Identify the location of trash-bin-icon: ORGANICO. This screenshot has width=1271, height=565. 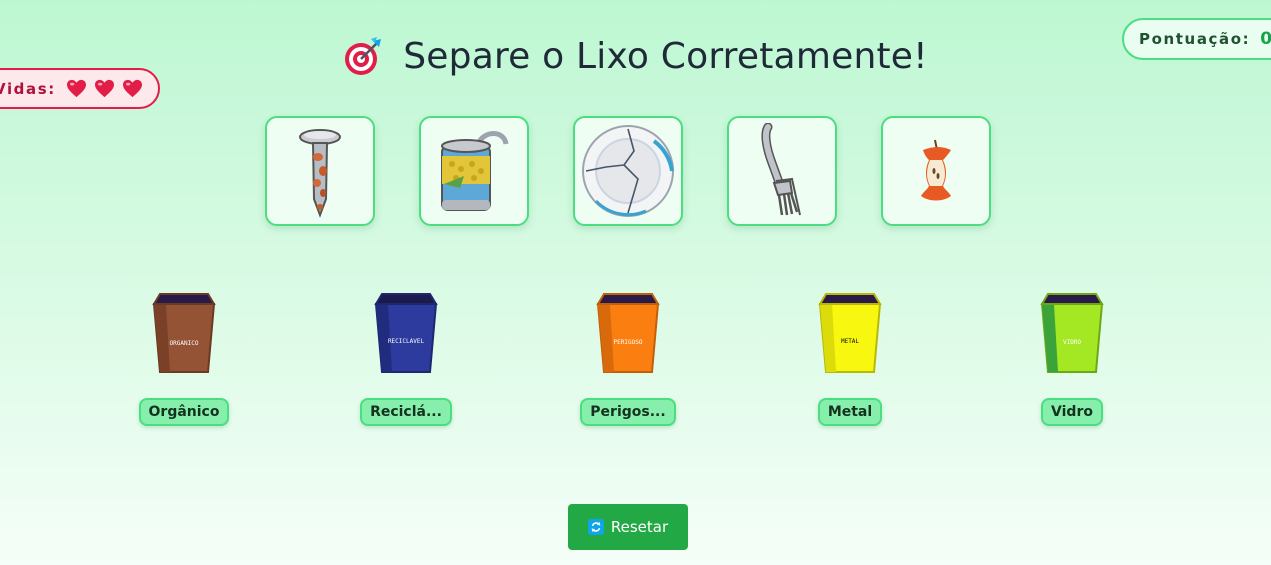
(184, 334).